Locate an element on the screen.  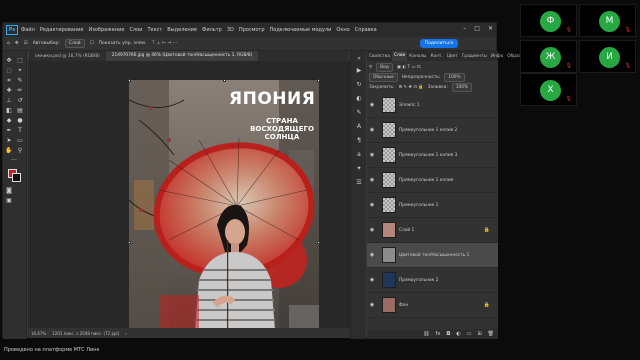
layer-row-selected: ◉ Цветовой тон/Насыщенность 1 is located at coordinates (432, 255).